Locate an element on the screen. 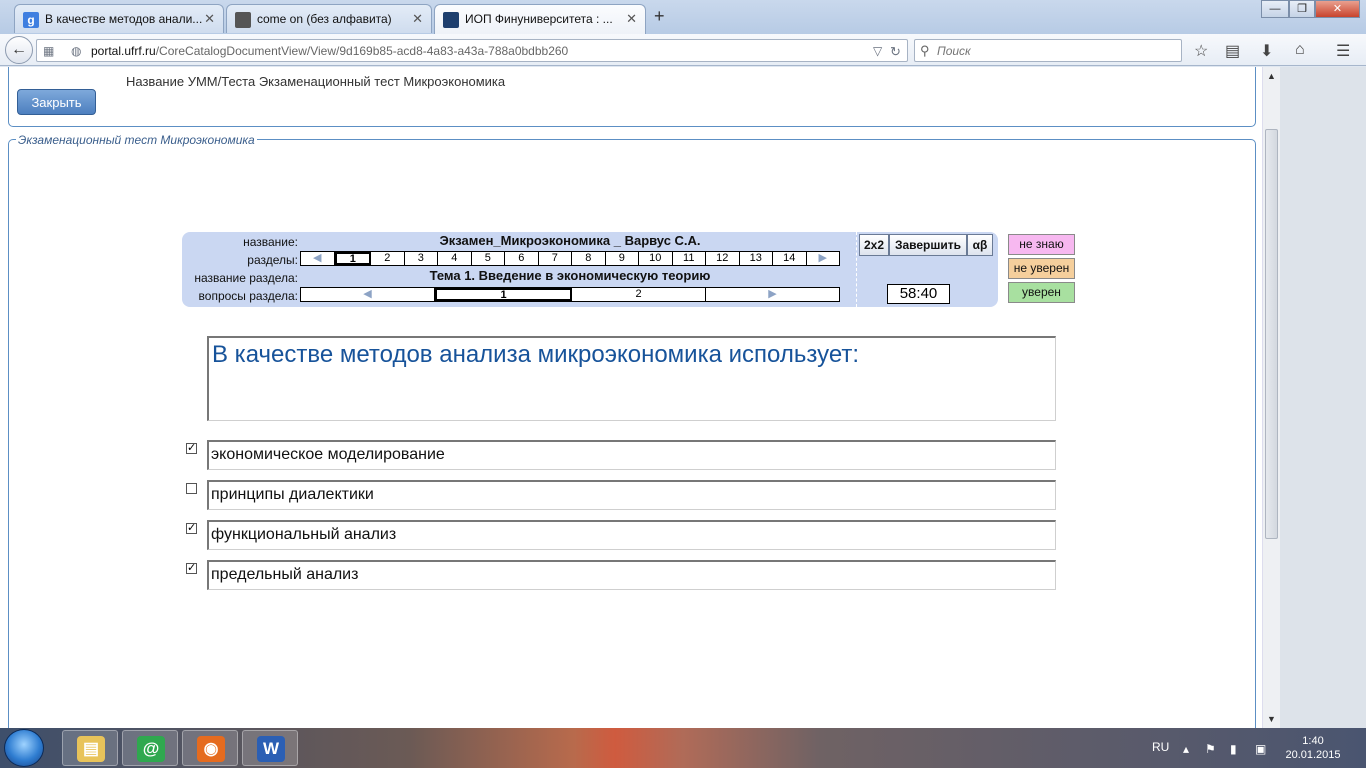 Image resolution: width=1366 pixels, height=768 pixels. section-cell: 6 is located at coordinates (522, 258).